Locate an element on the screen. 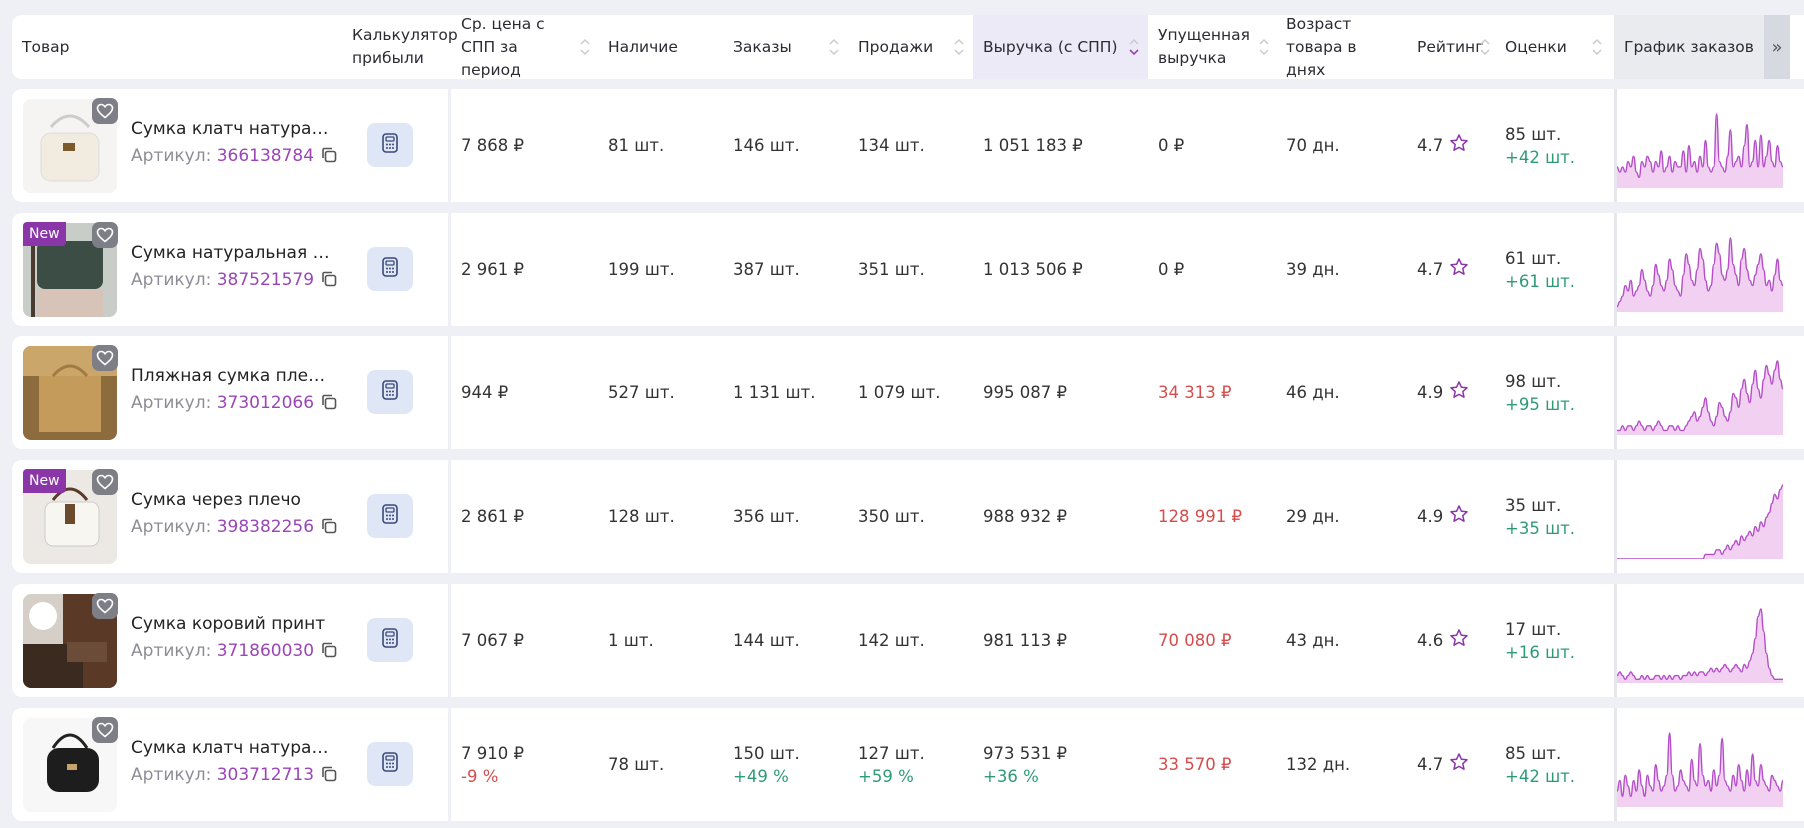  col-orders-header: Заказы is located at coordinates (785, 47).